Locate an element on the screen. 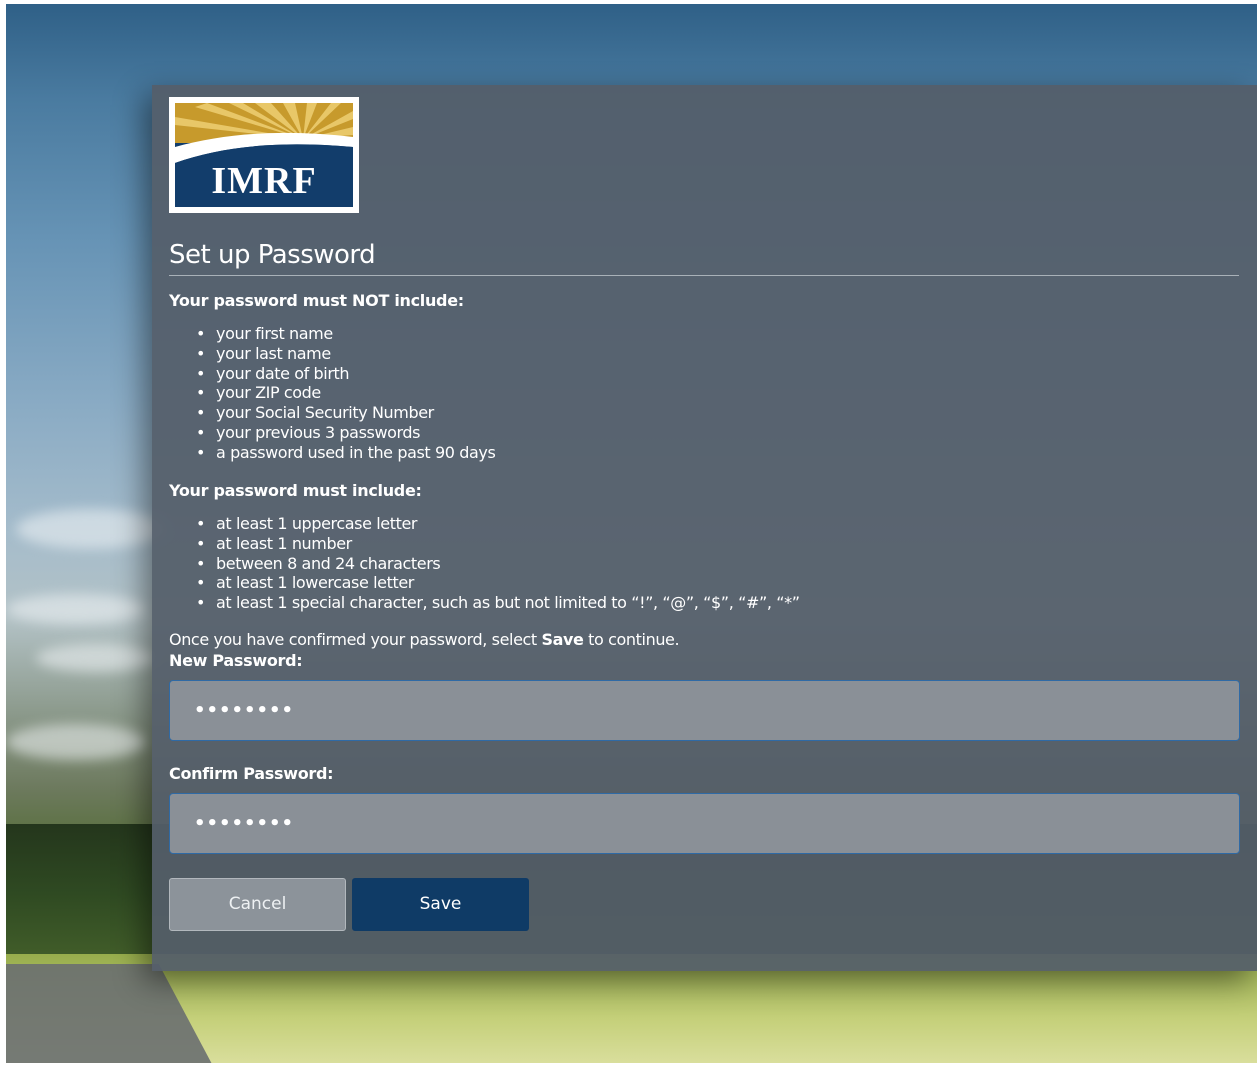 The height and width of the screenshot is (1065, 1257). imrf-logo: IMRF is located at coordinates (264, 155).